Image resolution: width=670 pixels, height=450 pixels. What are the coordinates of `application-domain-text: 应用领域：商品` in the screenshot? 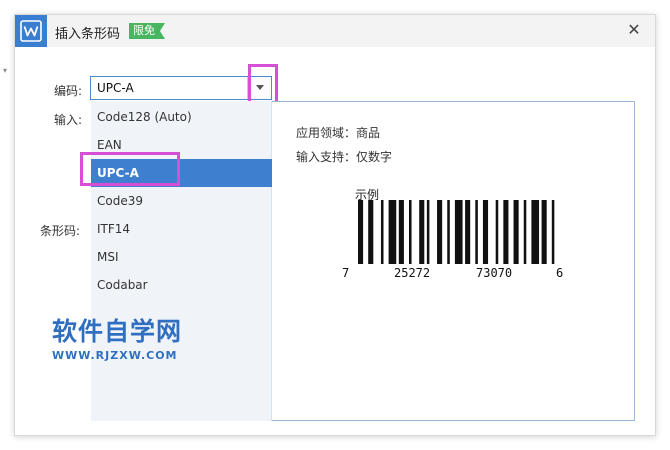 It's located at (338, 133).